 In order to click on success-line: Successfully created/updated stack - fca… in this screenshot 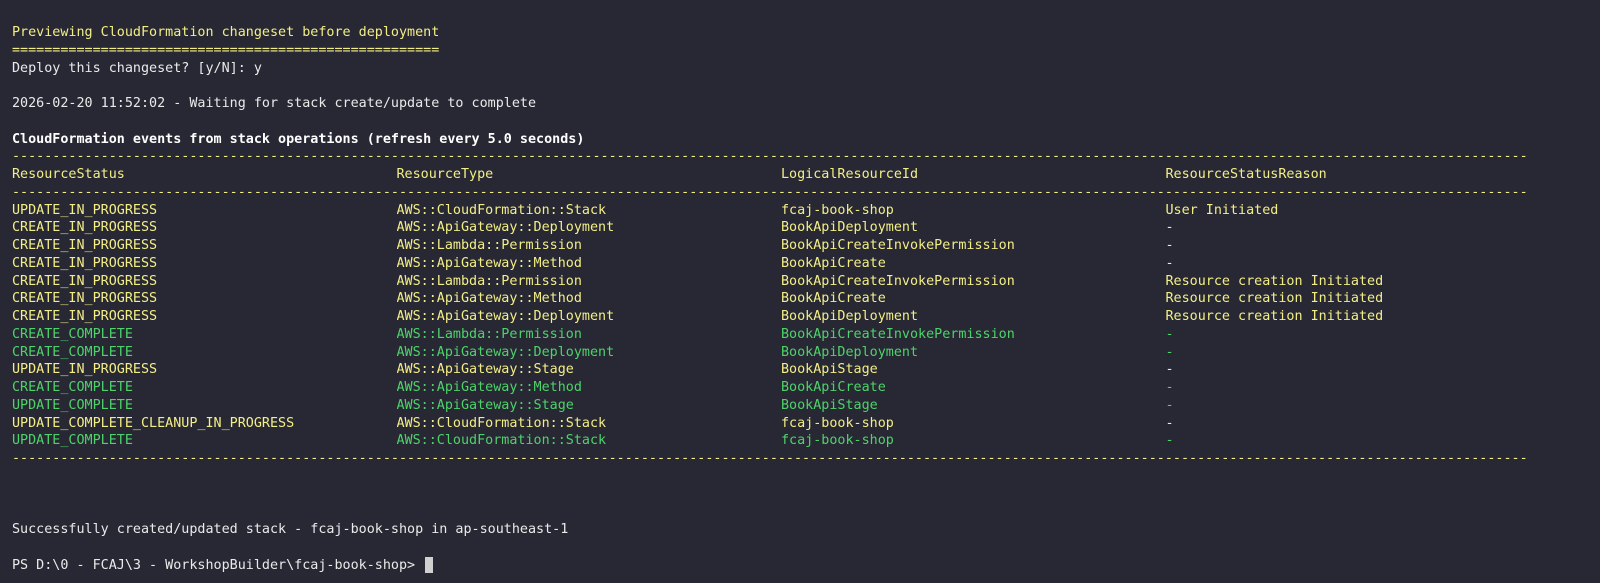, I will do `click(290, 529)`.